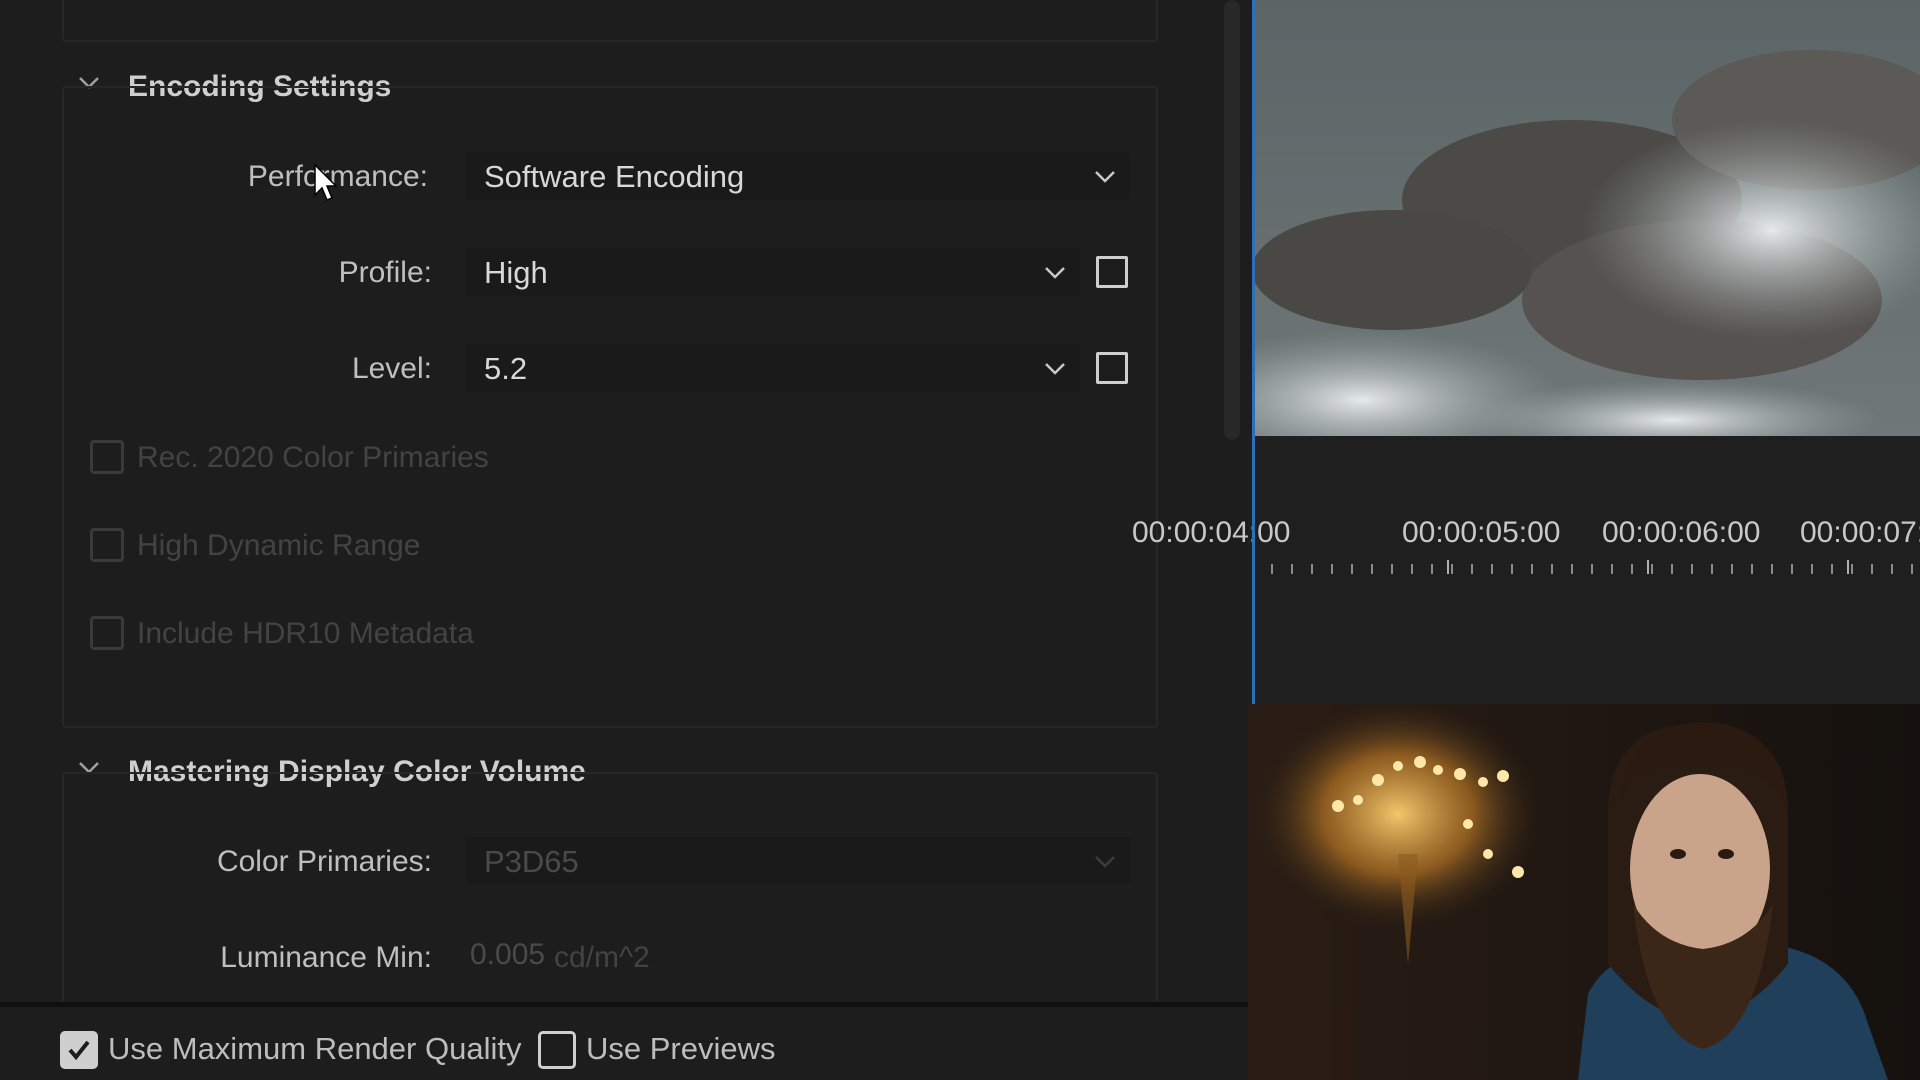  What do you see at coordinates (305, 633) in the screenshot?
I see `hdr10-metadata-label: Include HDR10 Metadata` at bounding box center [305, 633].